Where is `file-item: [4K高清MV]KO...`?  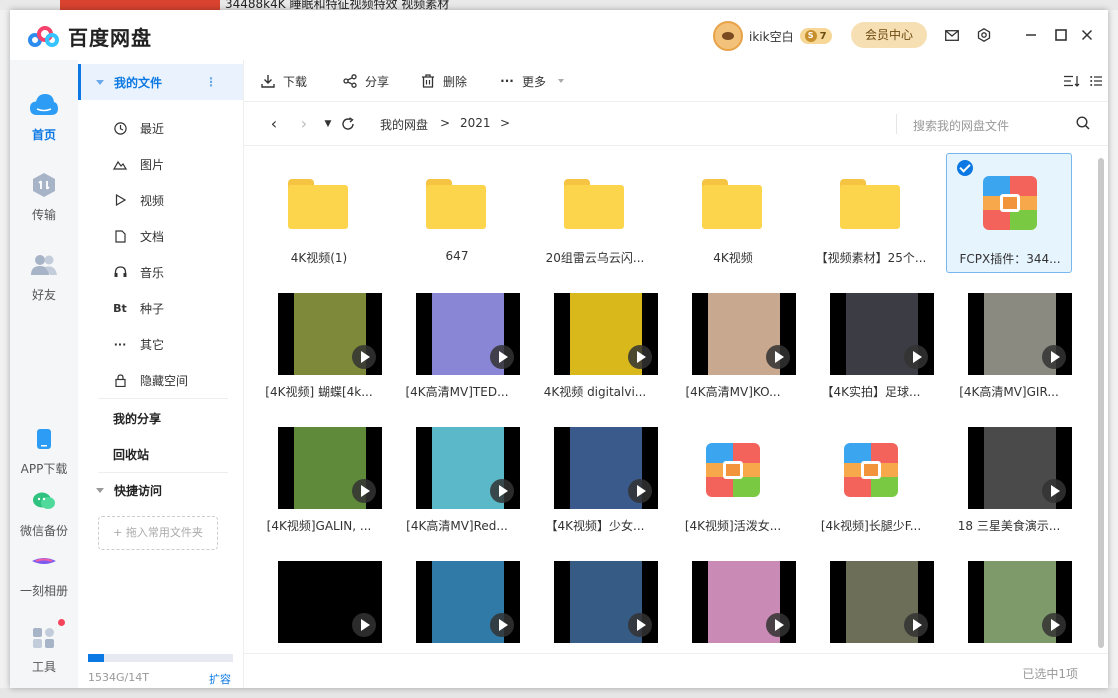 file-item: [4K高清MV]KO... is located at coordinates (733, 347).